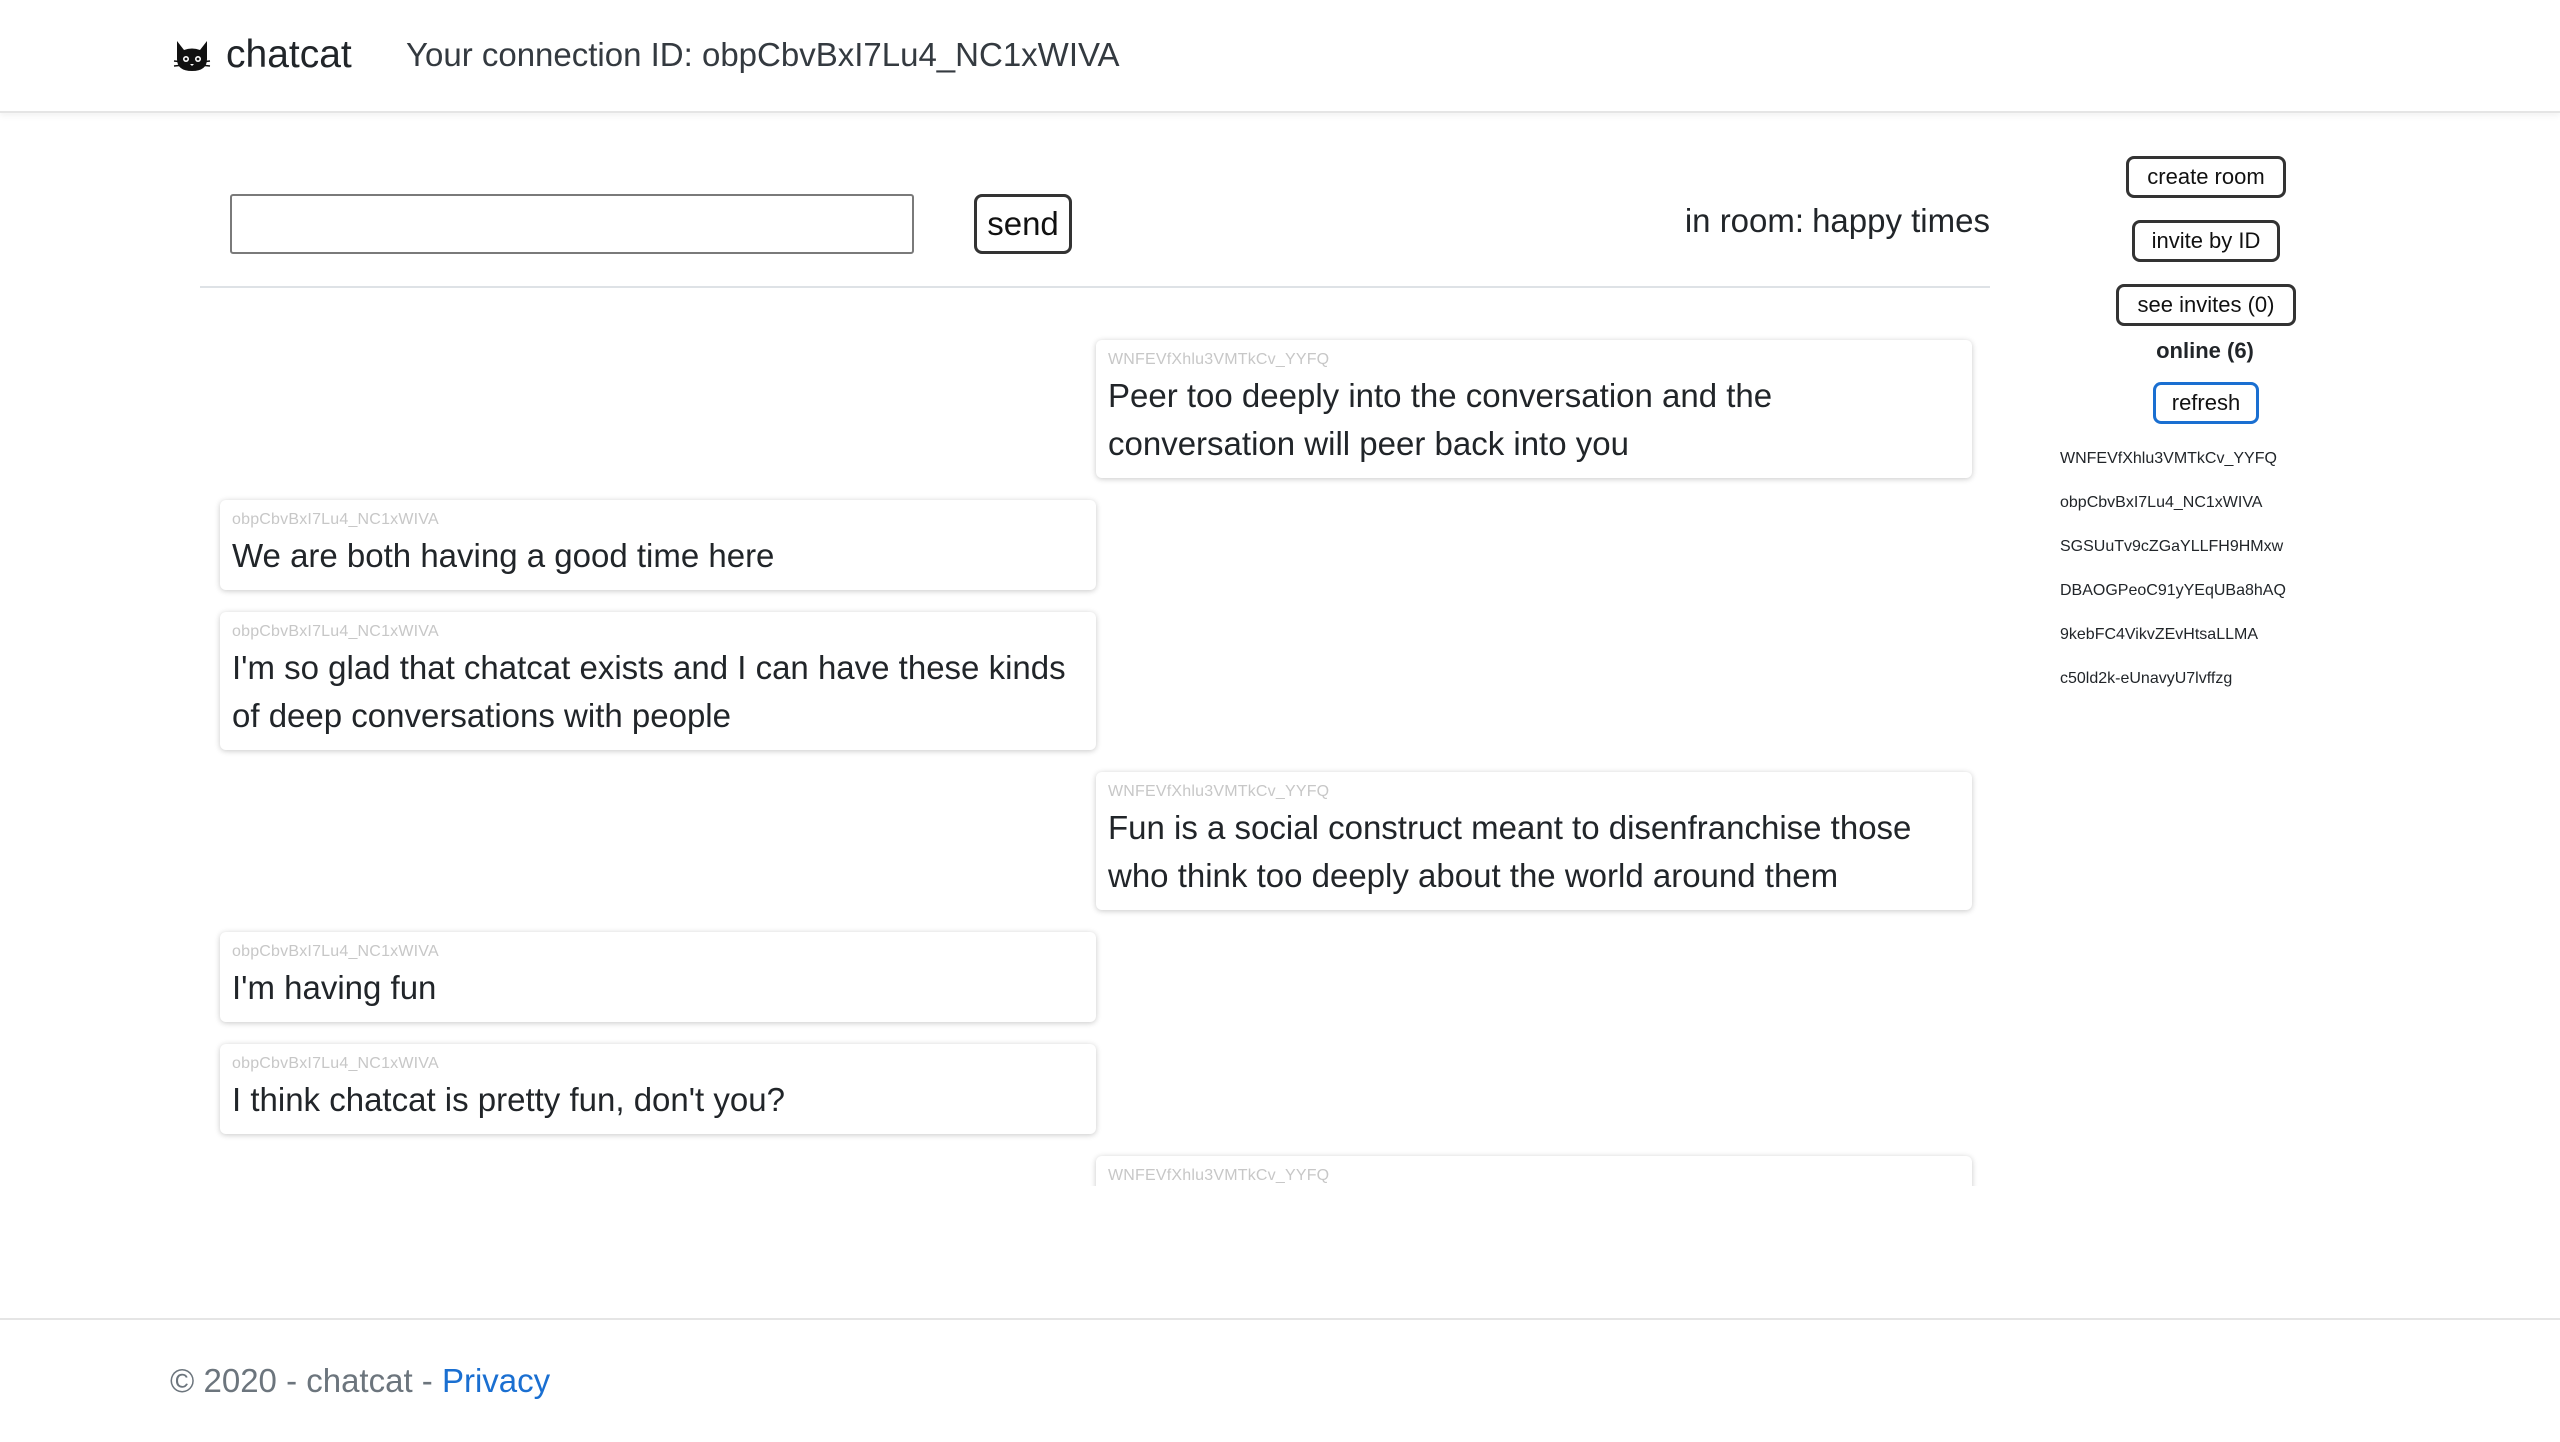 This screenshot has width=2560, height=1442. Describe the element at coordinates (572, 224) in the screenshot. I see `message-input` at that location.